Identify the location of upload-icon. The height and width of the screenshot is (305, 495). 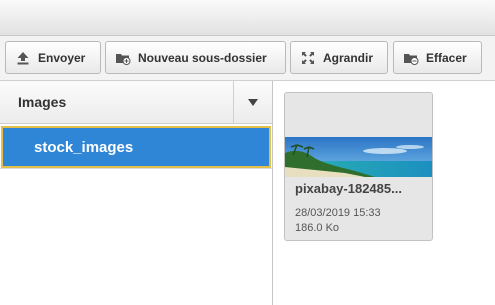
(23, 58).